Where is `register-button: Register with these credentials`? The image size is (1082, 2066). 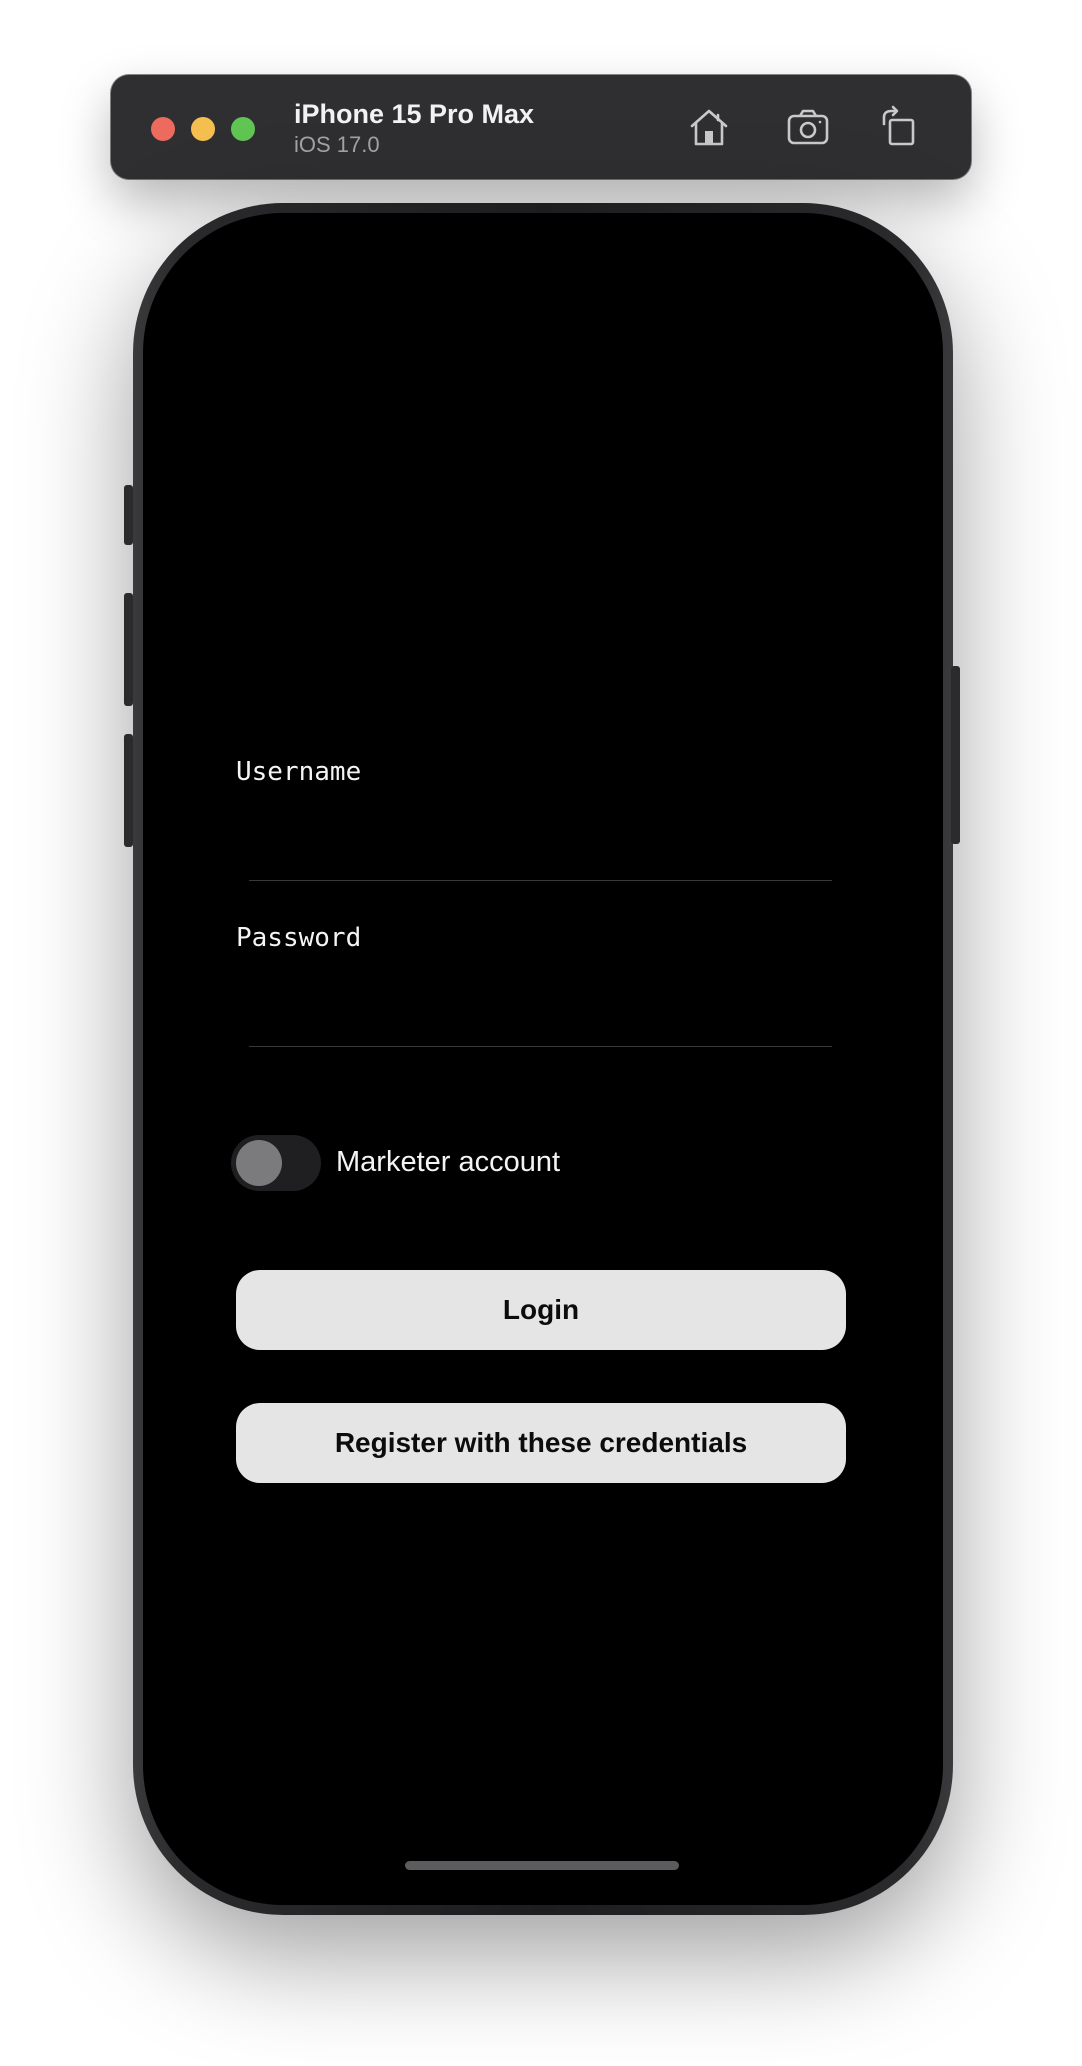 register-button: Register with these credentials is located at coordinates (541, 1443).